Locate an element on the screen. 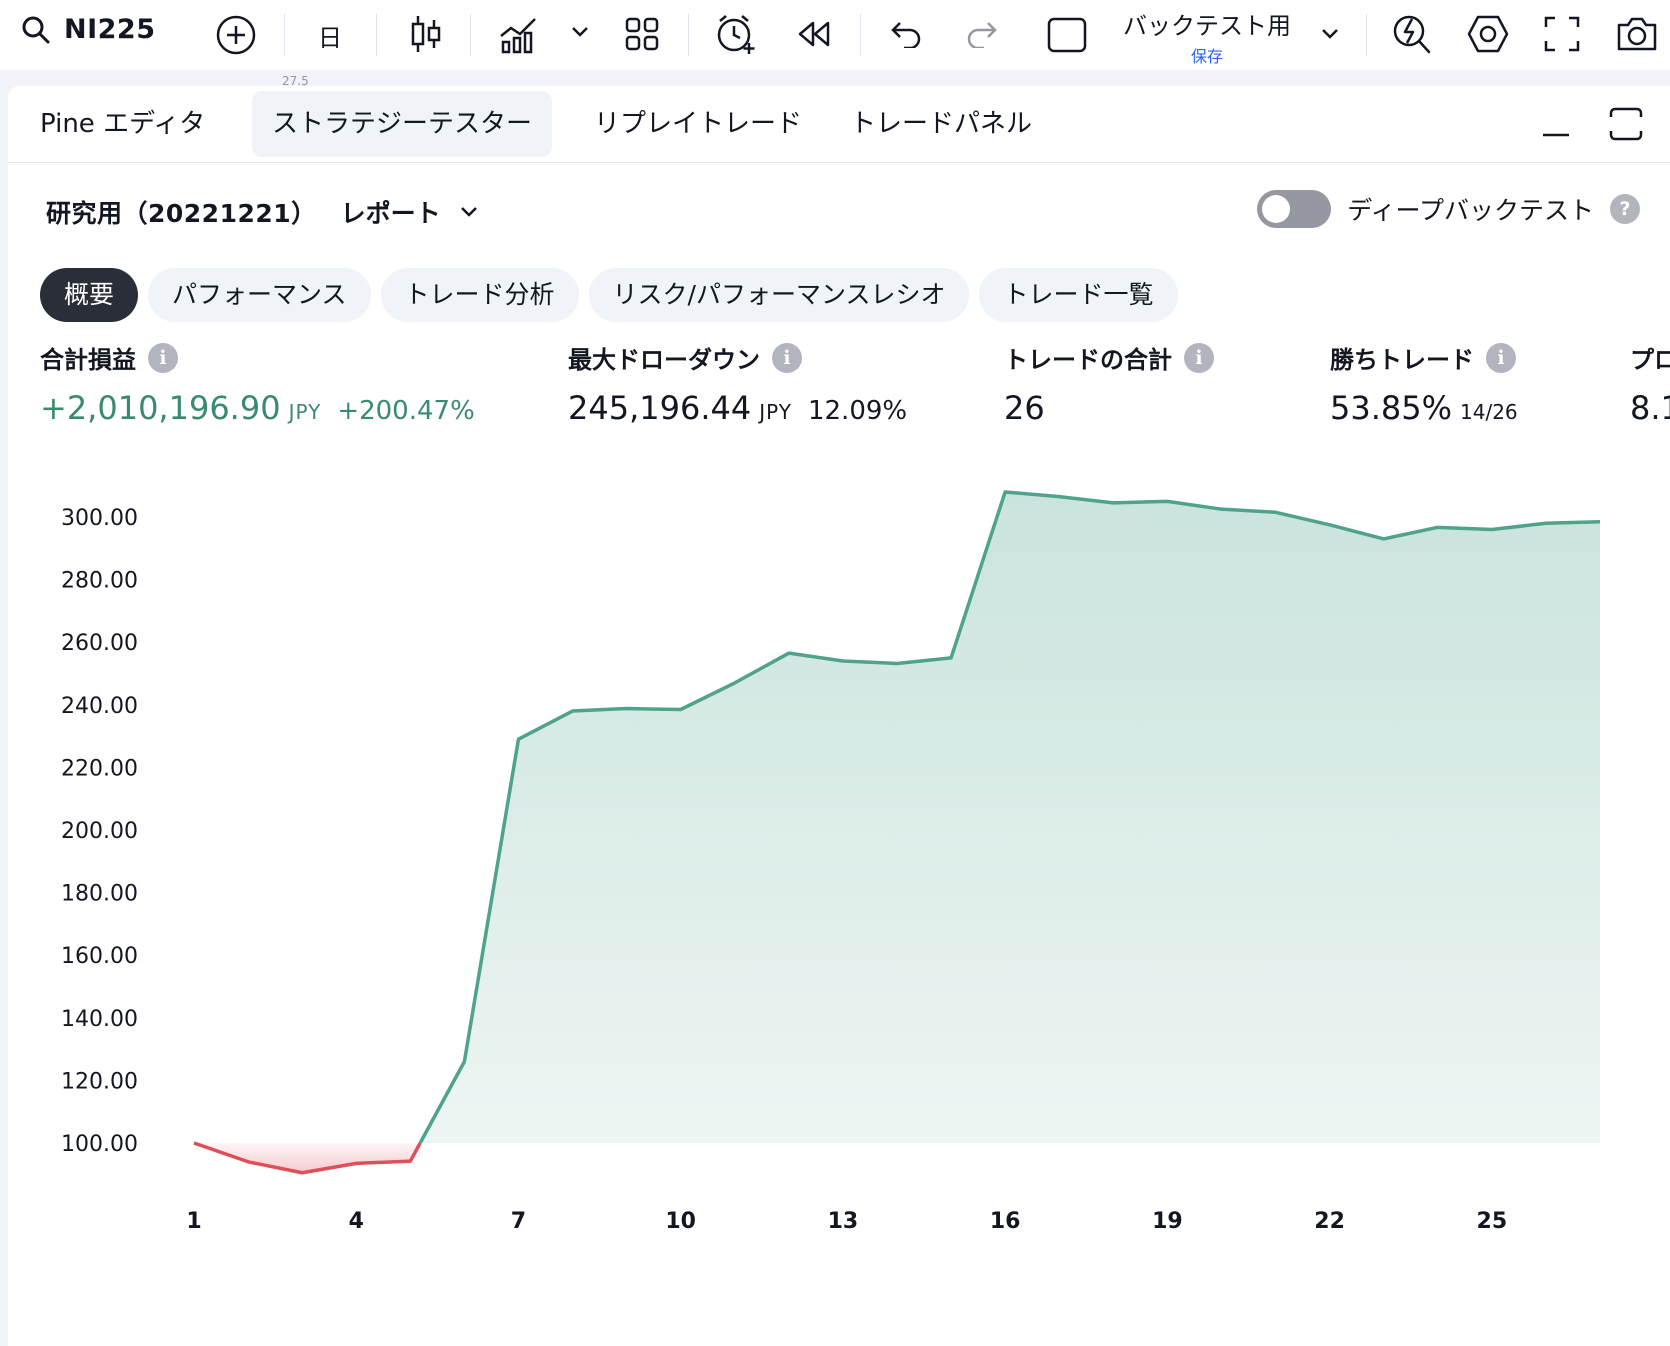 This screenshot has width=1670, height=1346. layout-button is located at coordinates (642, 34).